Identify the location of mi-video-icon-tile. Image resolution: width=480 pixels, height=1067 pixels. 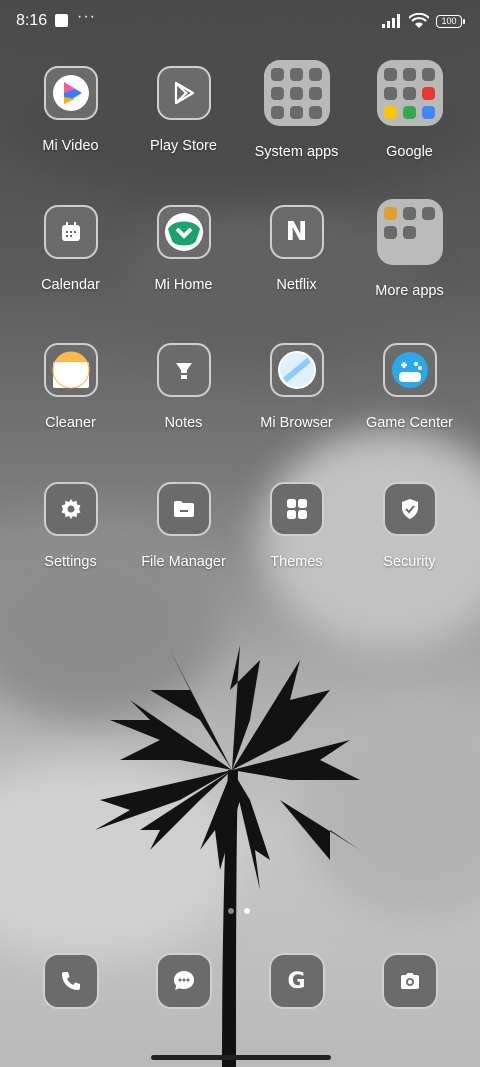
(70, 93).